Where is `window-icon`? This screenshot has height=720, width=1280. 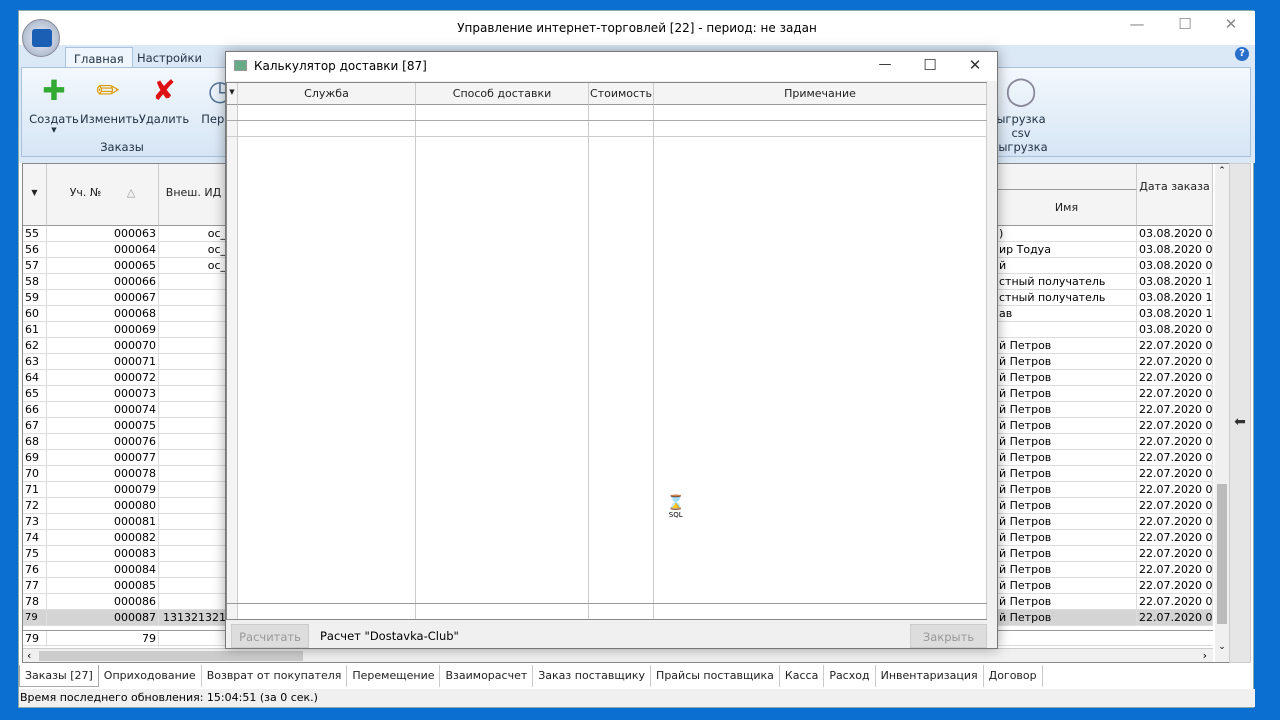
window-icon is located at coordinates (240, 65).